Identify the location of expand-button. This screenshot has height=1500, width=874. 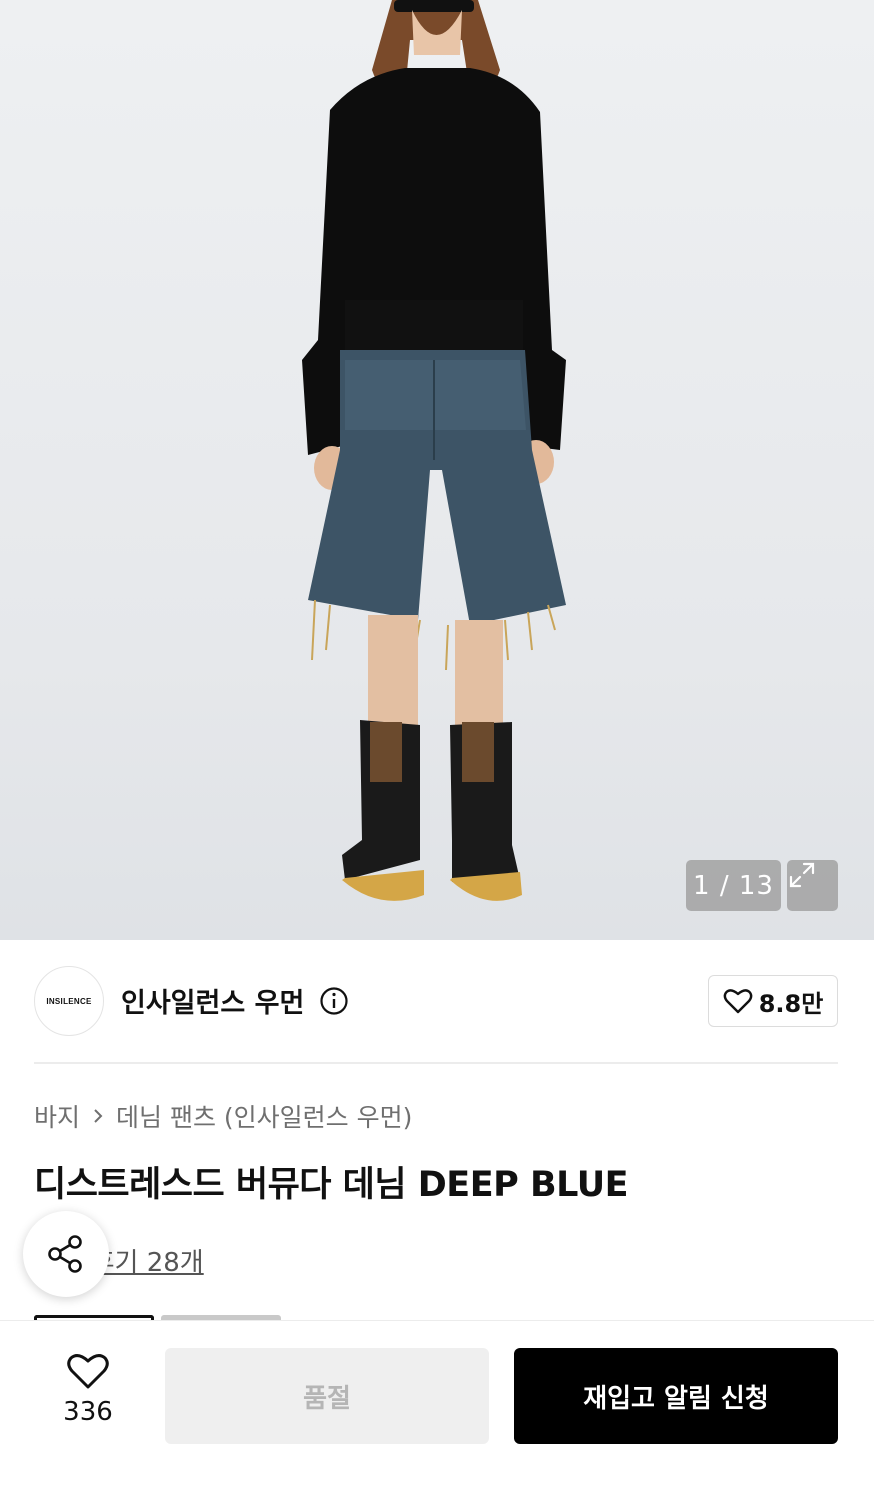
(812, 885).